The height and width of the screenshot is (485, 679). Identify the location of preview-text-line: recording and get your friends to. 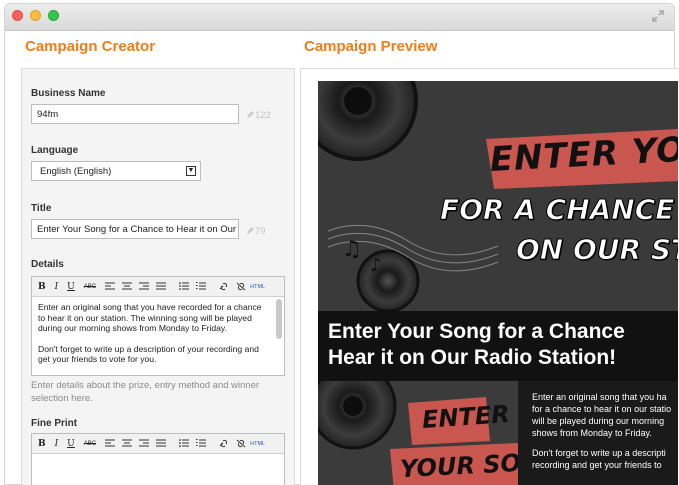
(597, 465).